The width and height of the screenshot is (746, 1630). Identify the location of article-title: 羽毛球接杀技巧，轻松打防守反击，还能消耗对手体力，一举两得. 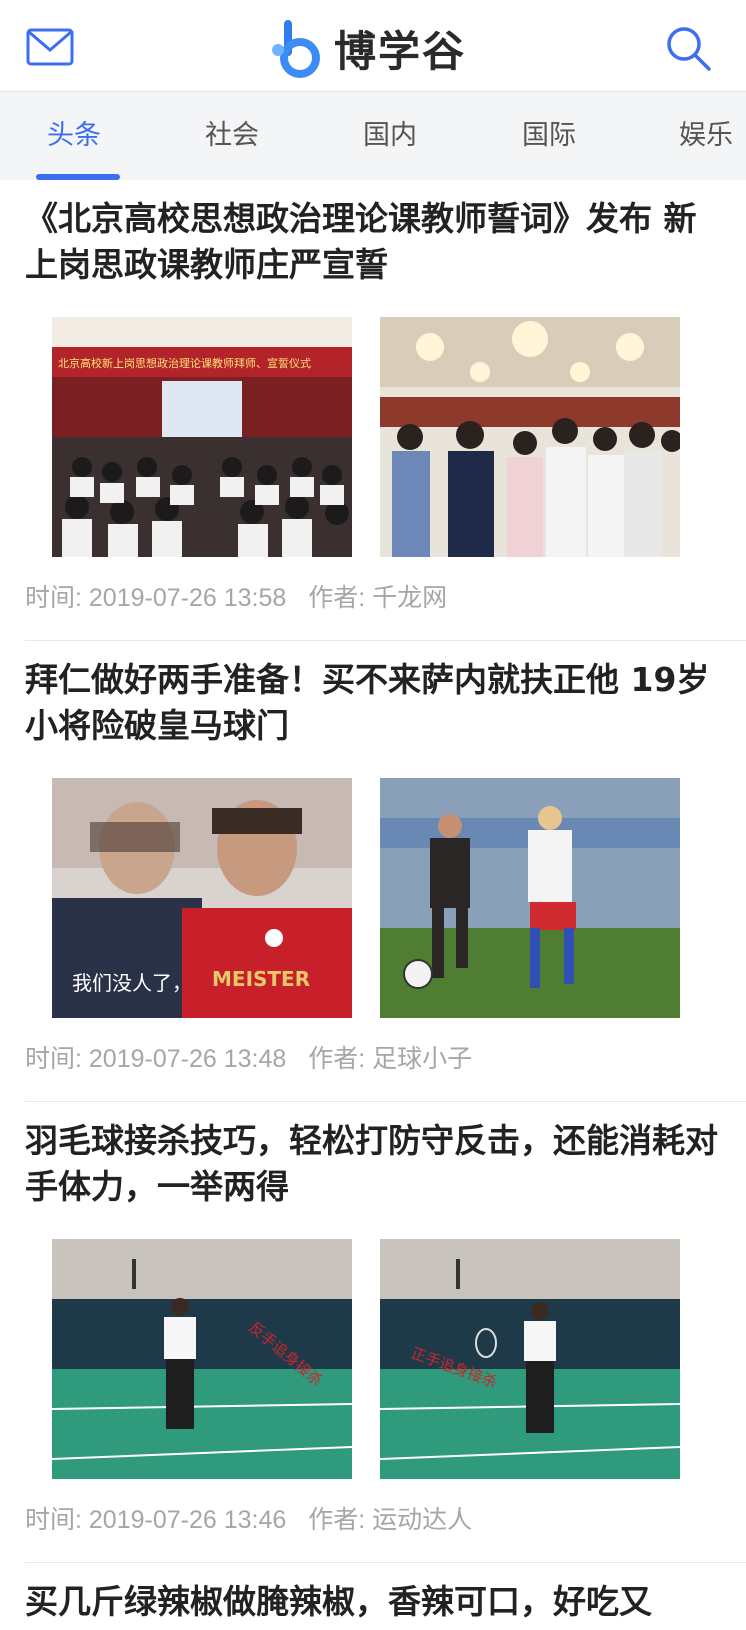
(375, 1164).